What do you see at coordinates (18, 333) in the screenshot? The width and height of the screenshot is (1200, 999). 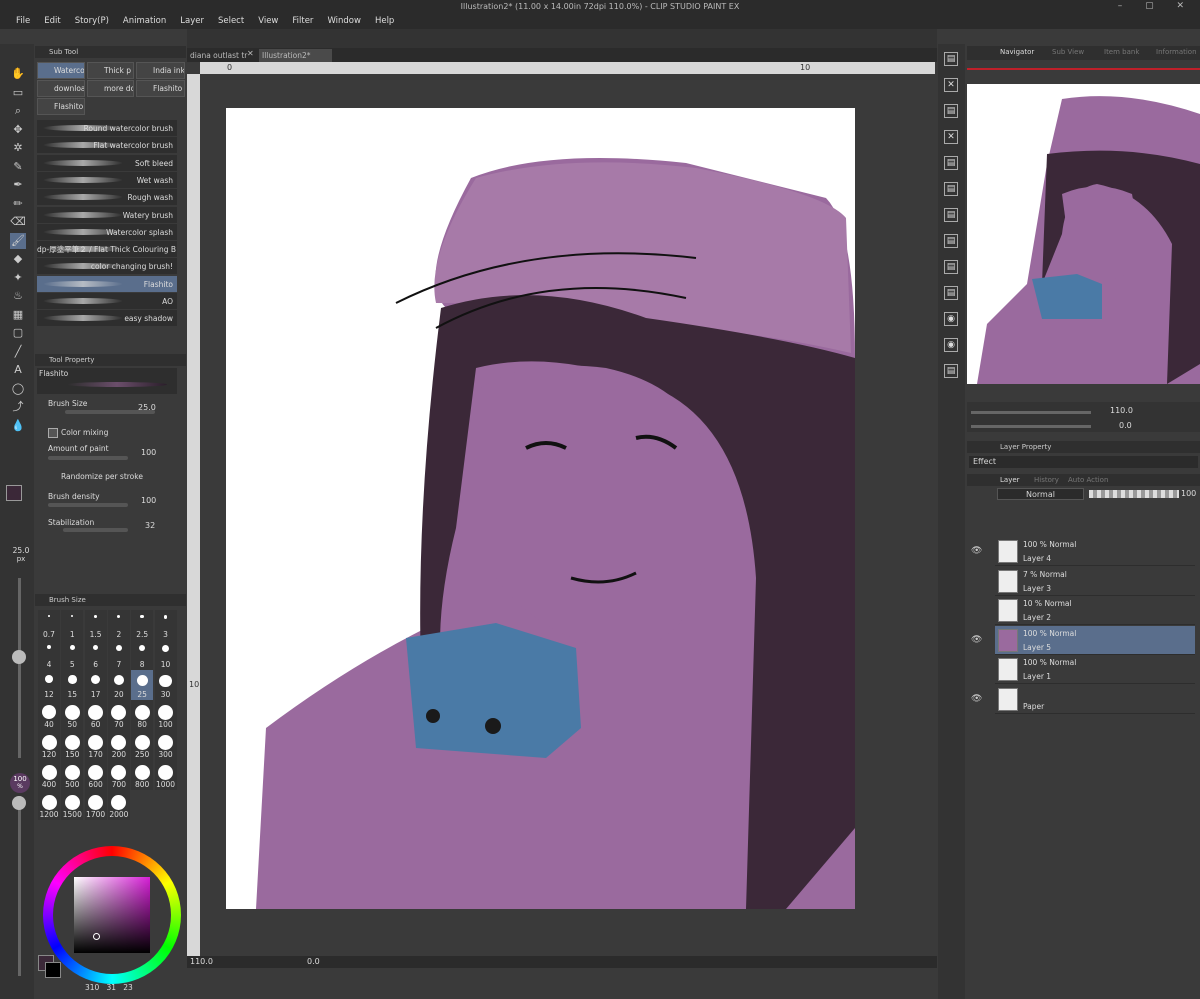 I see `figure-icon: ▢` at bounding box center [18, 333].